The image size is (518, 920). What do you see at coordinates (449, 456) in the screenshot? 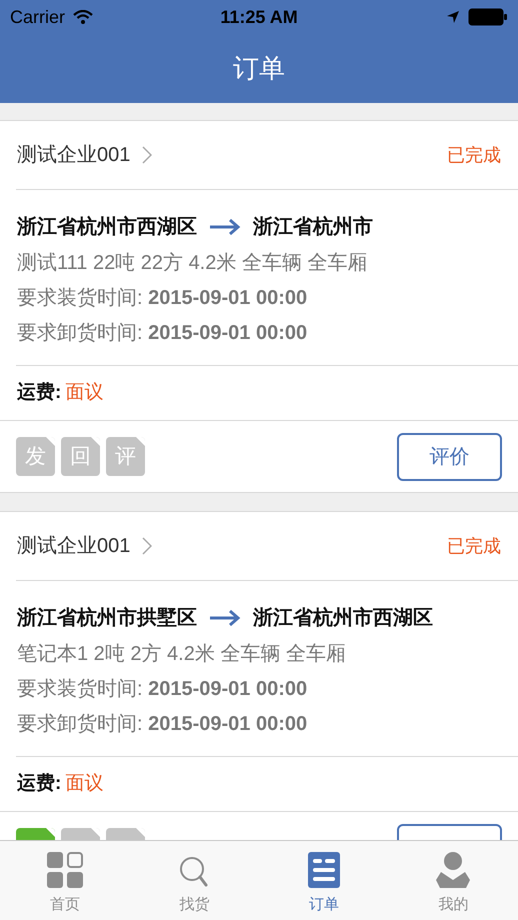
I see `rate-button: 评价` at bounding box center [449, 456].